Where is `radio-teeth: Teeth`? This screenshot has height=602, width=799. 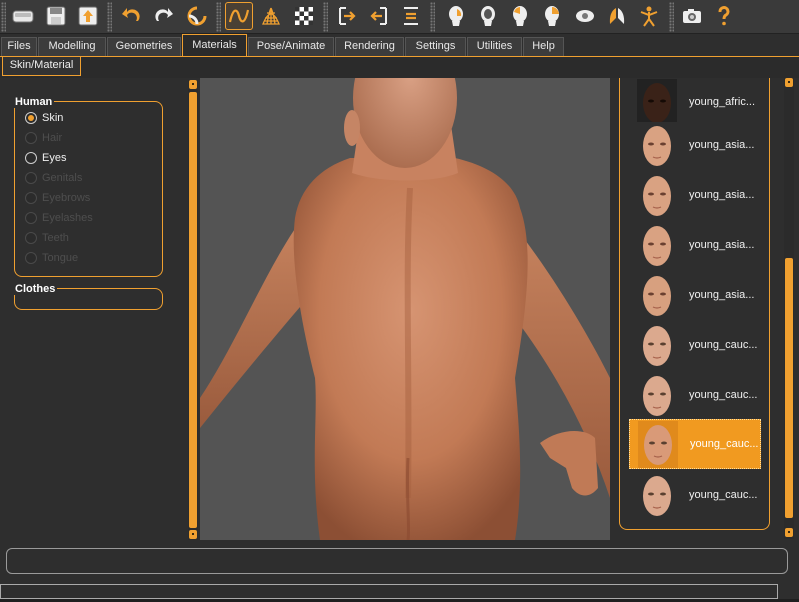
radio-teeth: Teeth is located at coordinates (47, 238).